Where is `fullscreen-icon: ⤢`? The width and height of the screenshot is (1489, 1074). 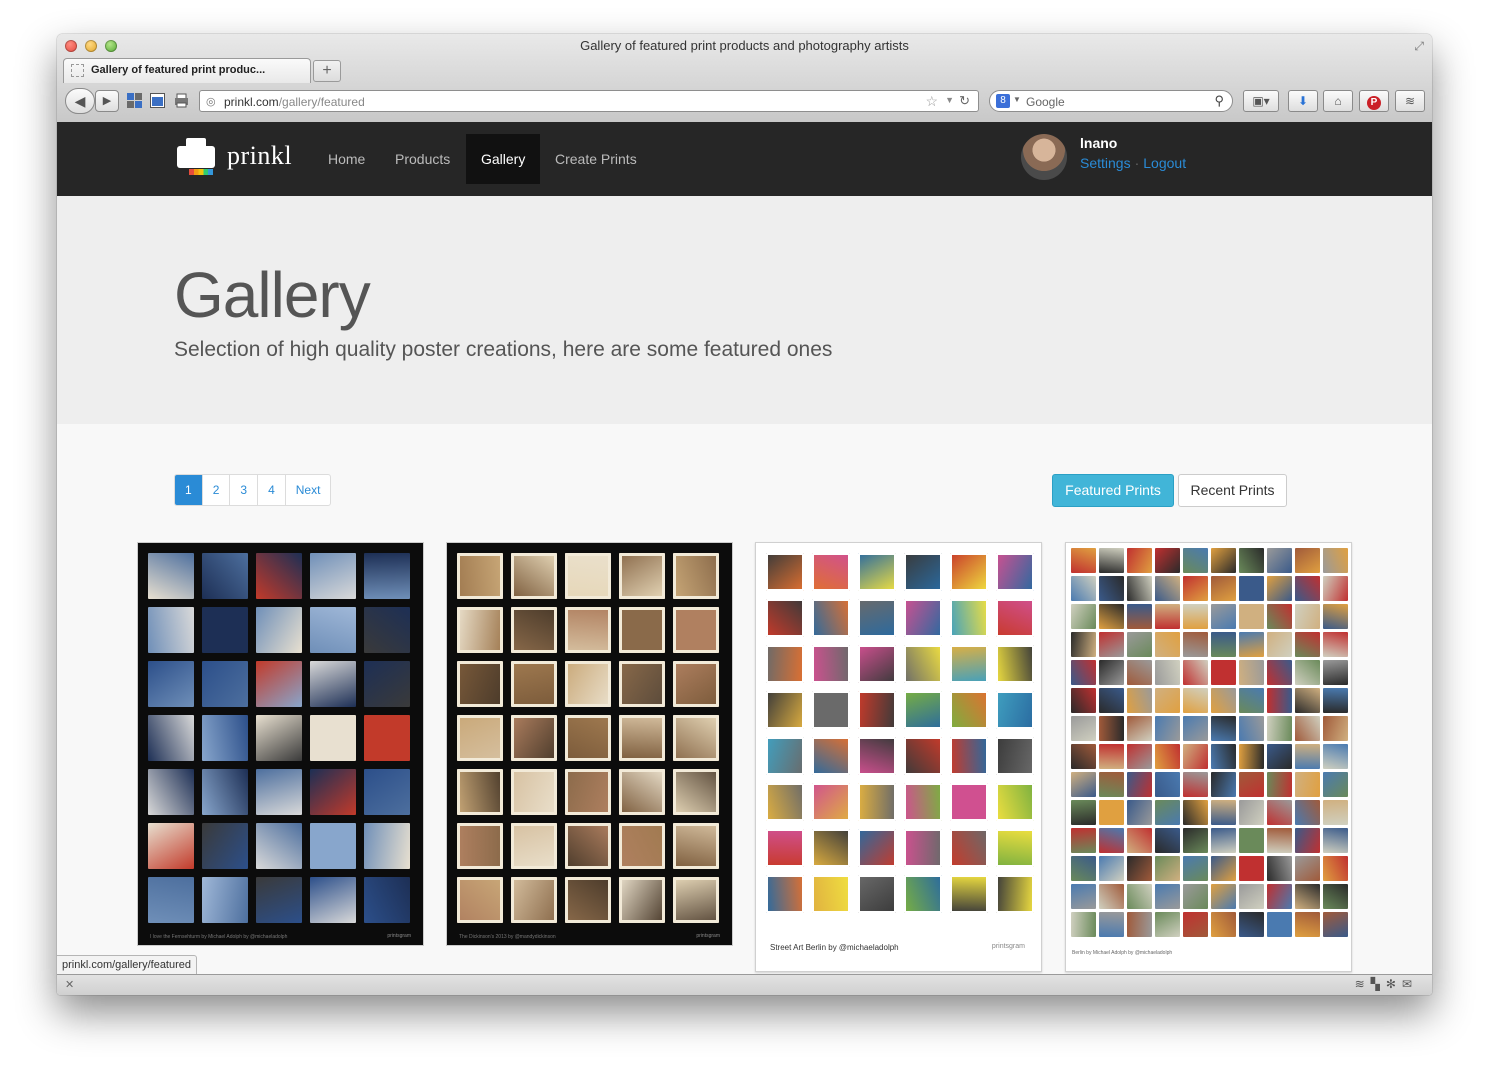 fullscreen-icon: ⤢ is located at coordinates (1419, 46).